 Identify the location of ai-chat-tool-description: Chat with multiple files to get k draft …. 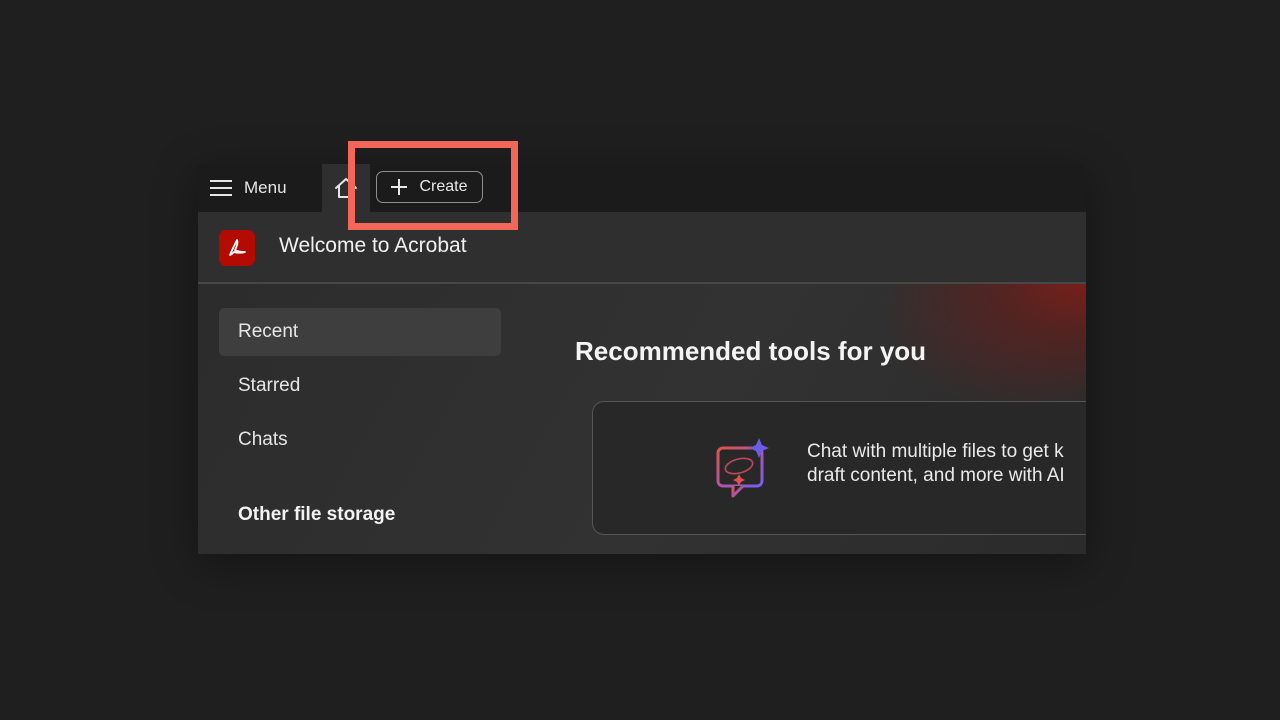
(946, 464).